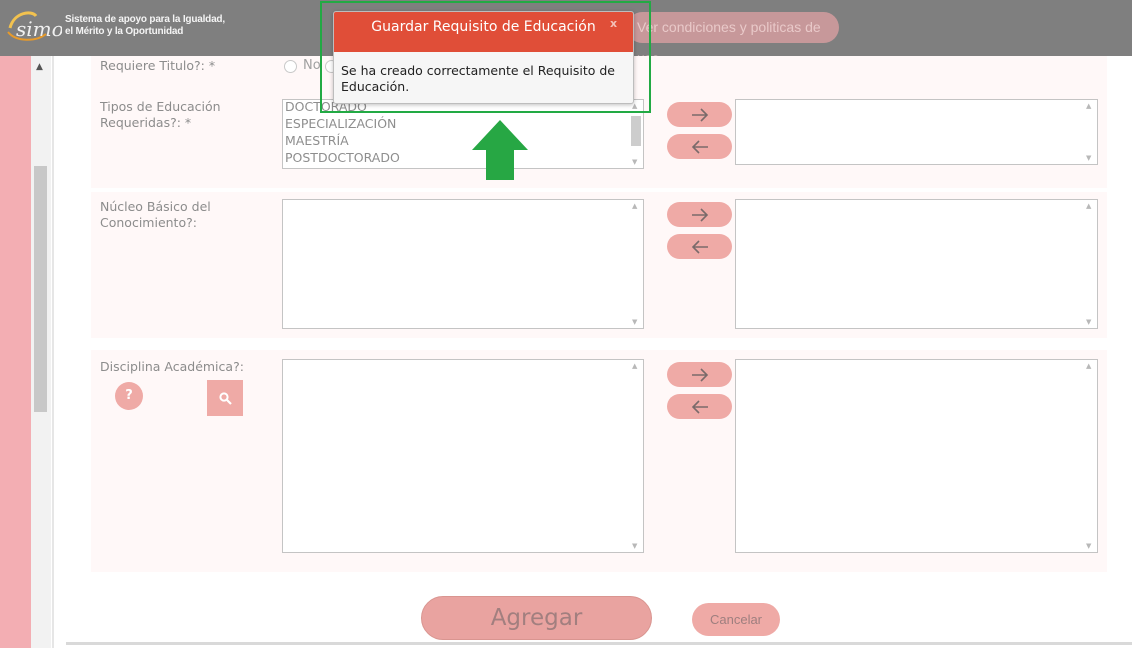 Image resolution: width=1132 pixels, height=648 pixels. Describe the element at coordinates (342, 157) in the screenshot. I see `option-postdoctorado: POSTDOCTORADO` at that location.